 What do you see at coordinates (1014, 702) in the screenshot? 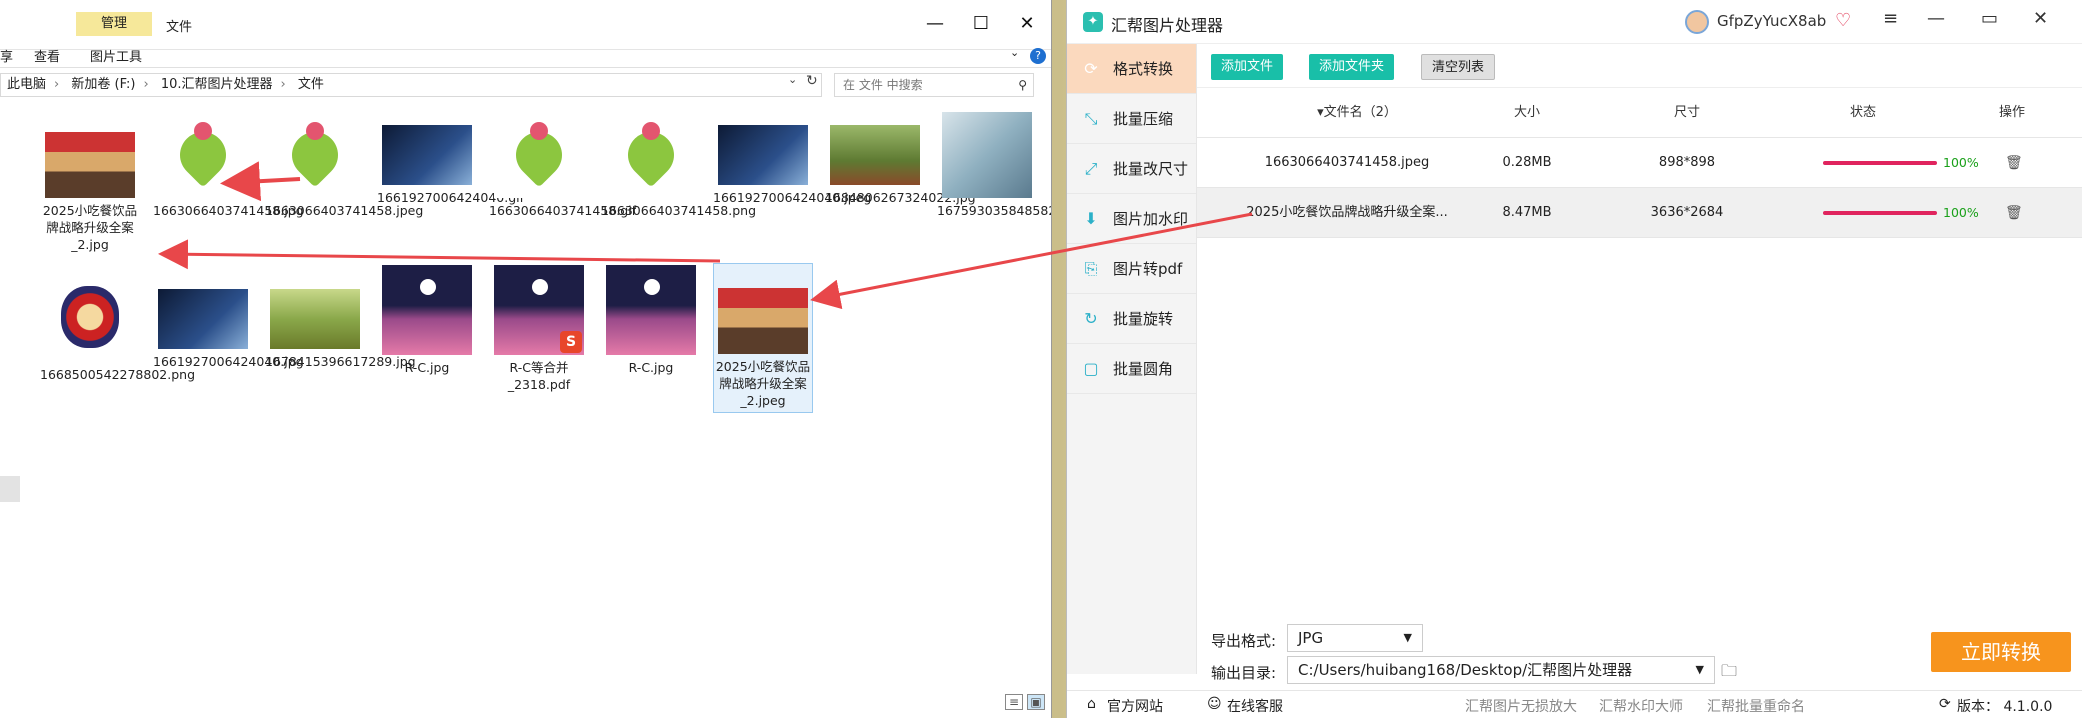
I see `details-view-icon: ≡` at bounding box center [1014, 702].